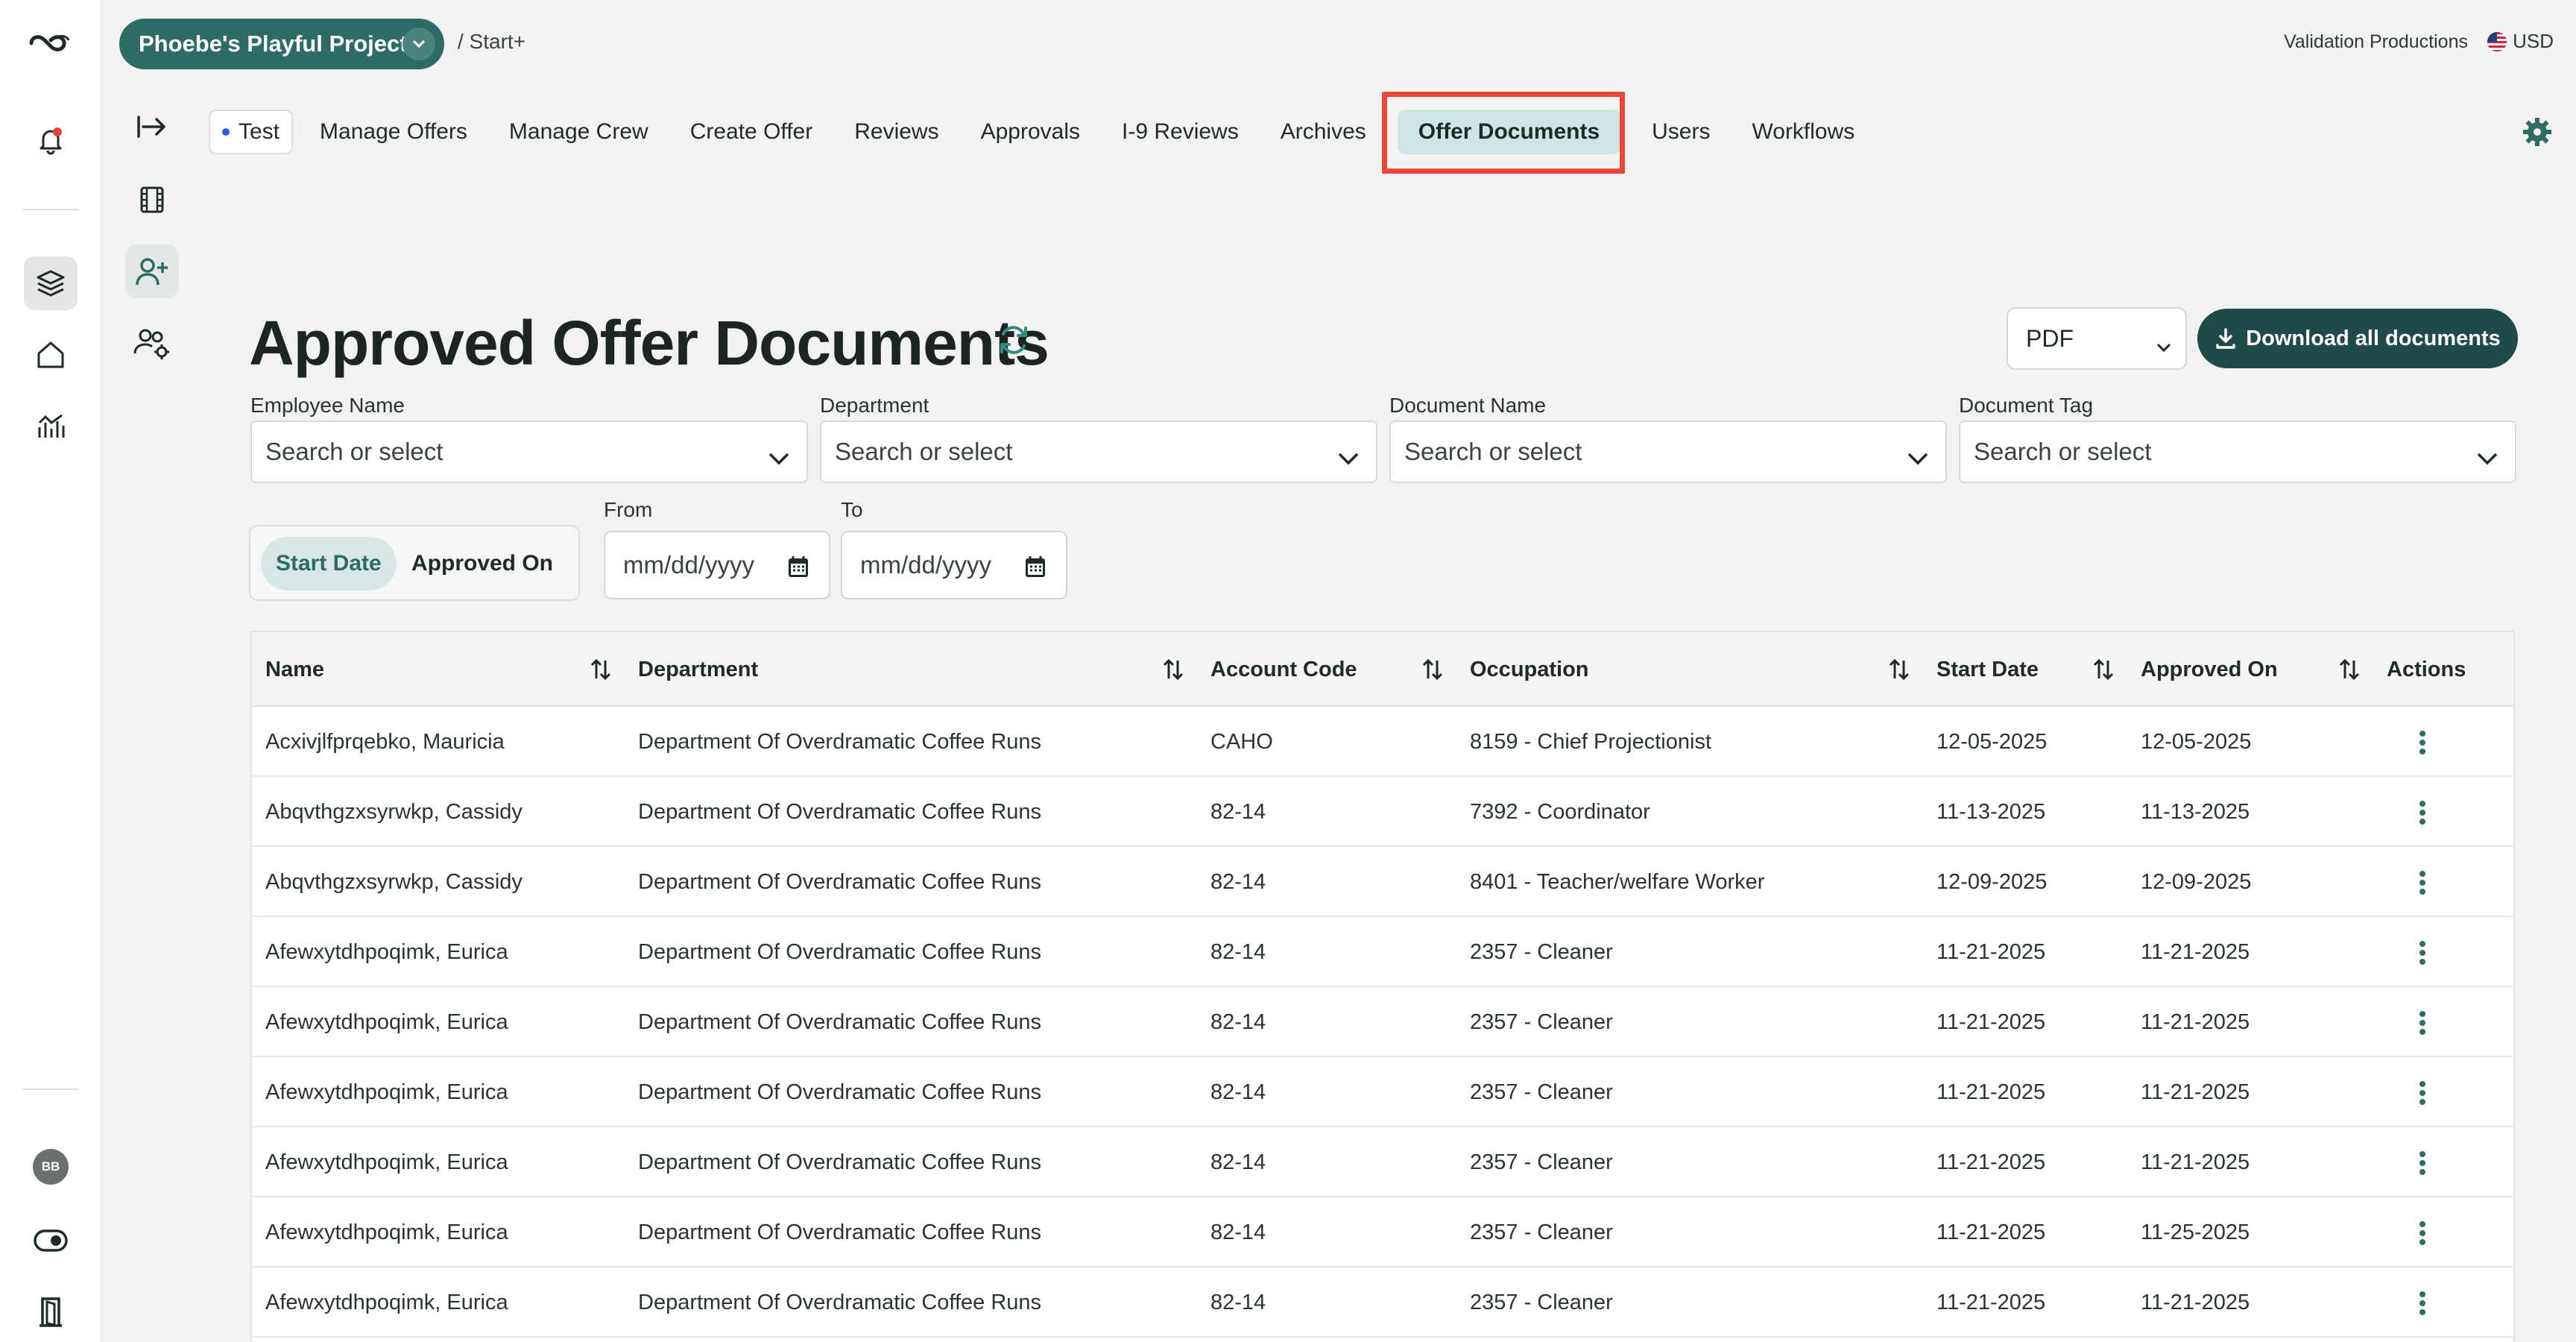  I want to click on analytics-icon, so click(51, 426).